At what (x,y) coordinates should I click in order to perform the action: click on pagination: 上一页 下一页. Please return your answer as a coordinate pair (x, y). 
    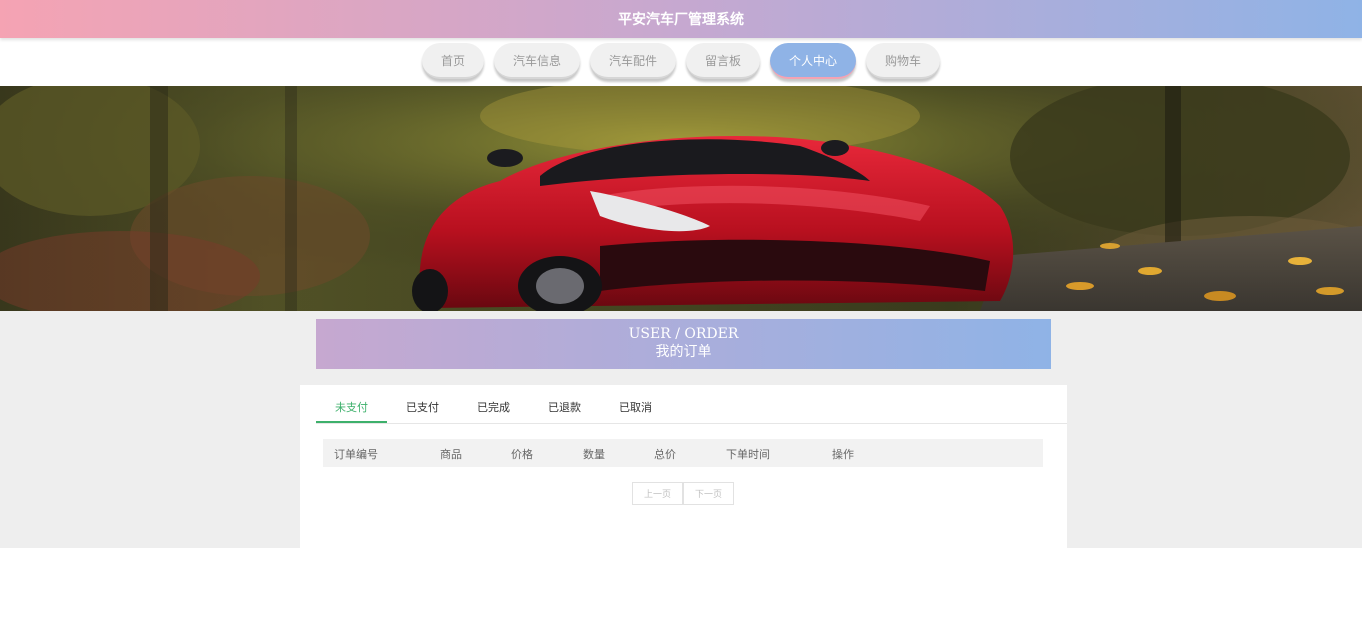
    Looking at the image, I should click on (683, 493).